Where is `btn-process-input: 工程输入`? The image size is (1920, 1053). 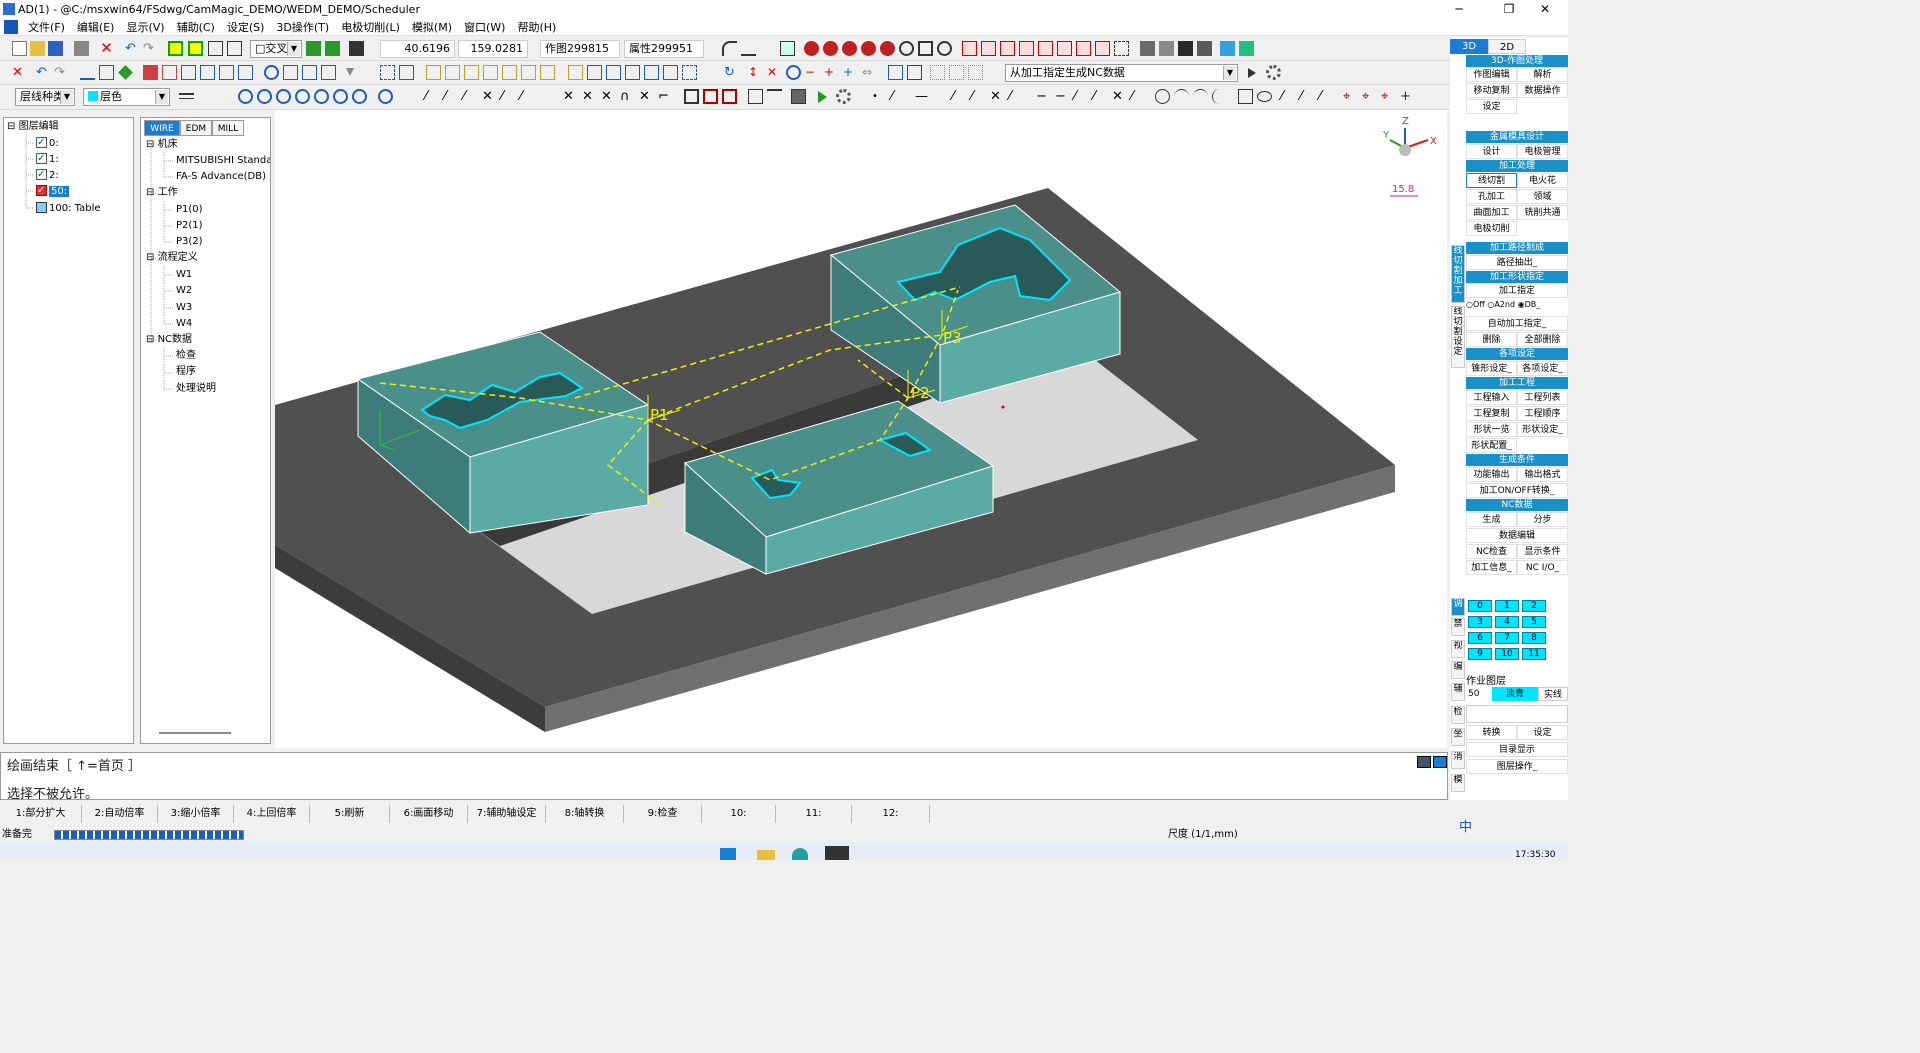
btn-process-input: 工程输入 is located at coordinates (1491, 397).